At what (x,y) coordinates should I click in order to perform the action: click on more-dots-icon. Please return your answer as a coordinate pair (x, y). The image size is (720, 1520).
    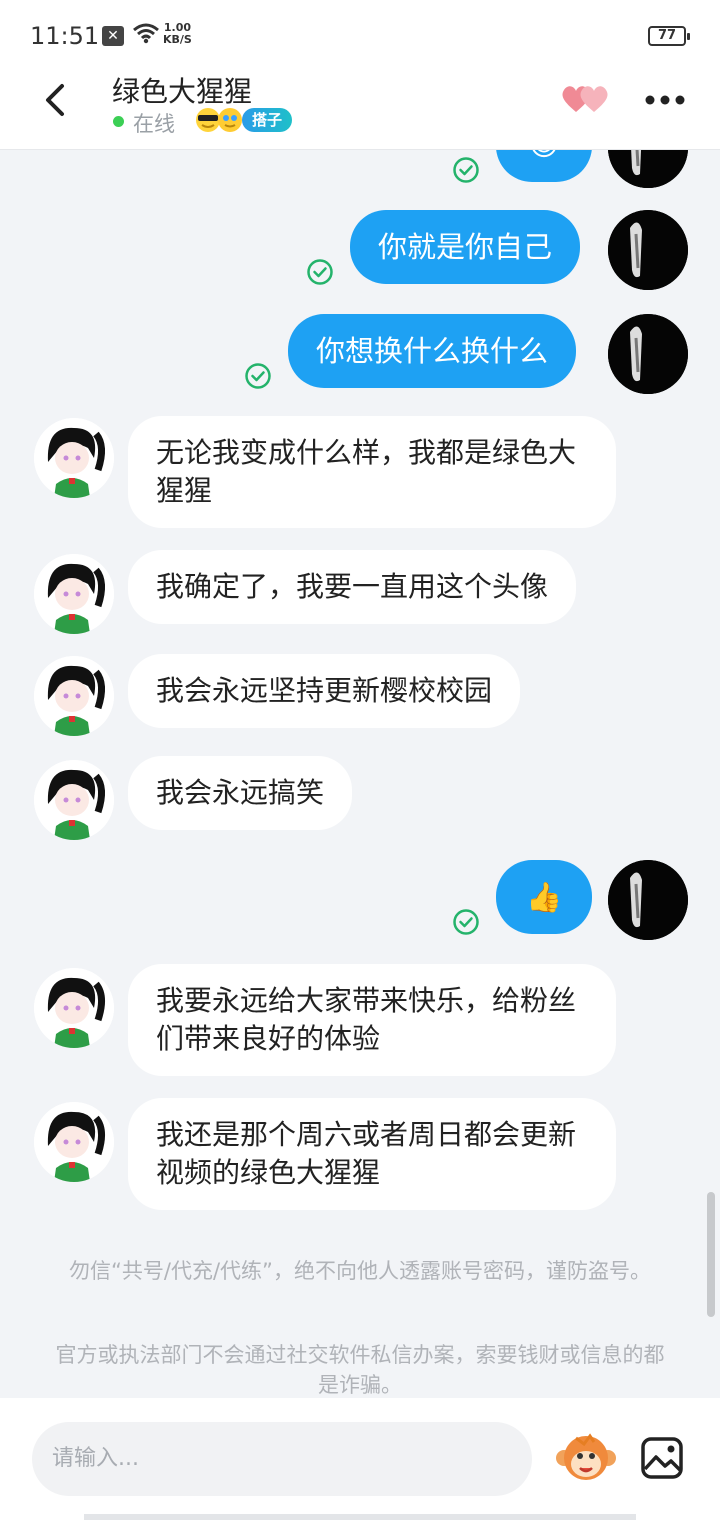
    Looking at the image, I should click on (665, 100).